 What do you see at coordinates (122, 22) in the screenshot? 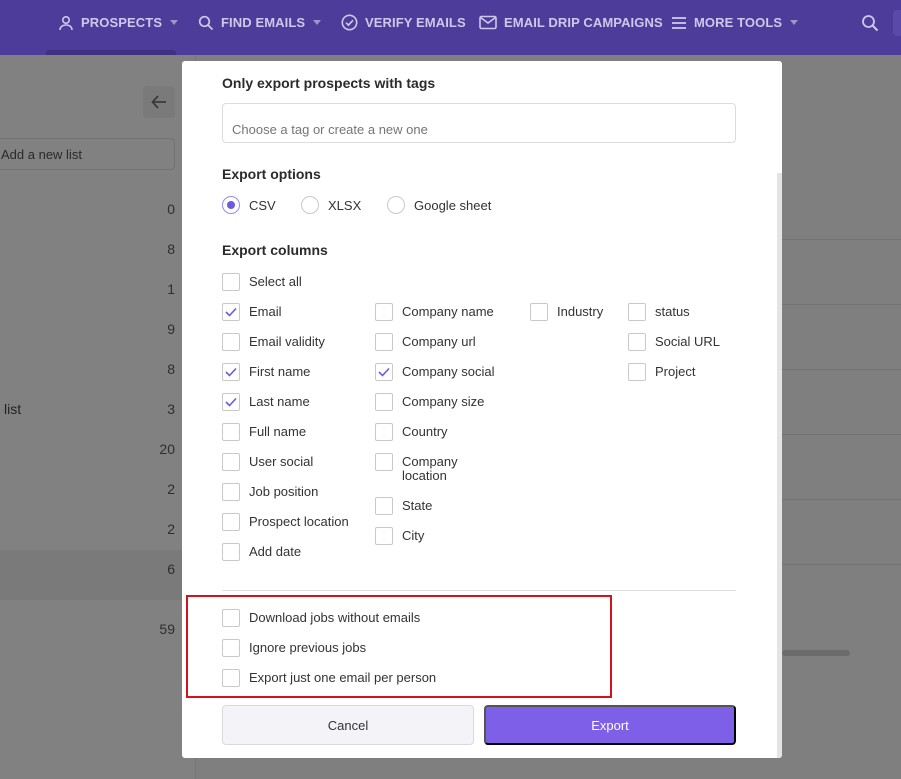
I see `nav-prospects-label: PROSPECTS` at bounding box center [122, 22].